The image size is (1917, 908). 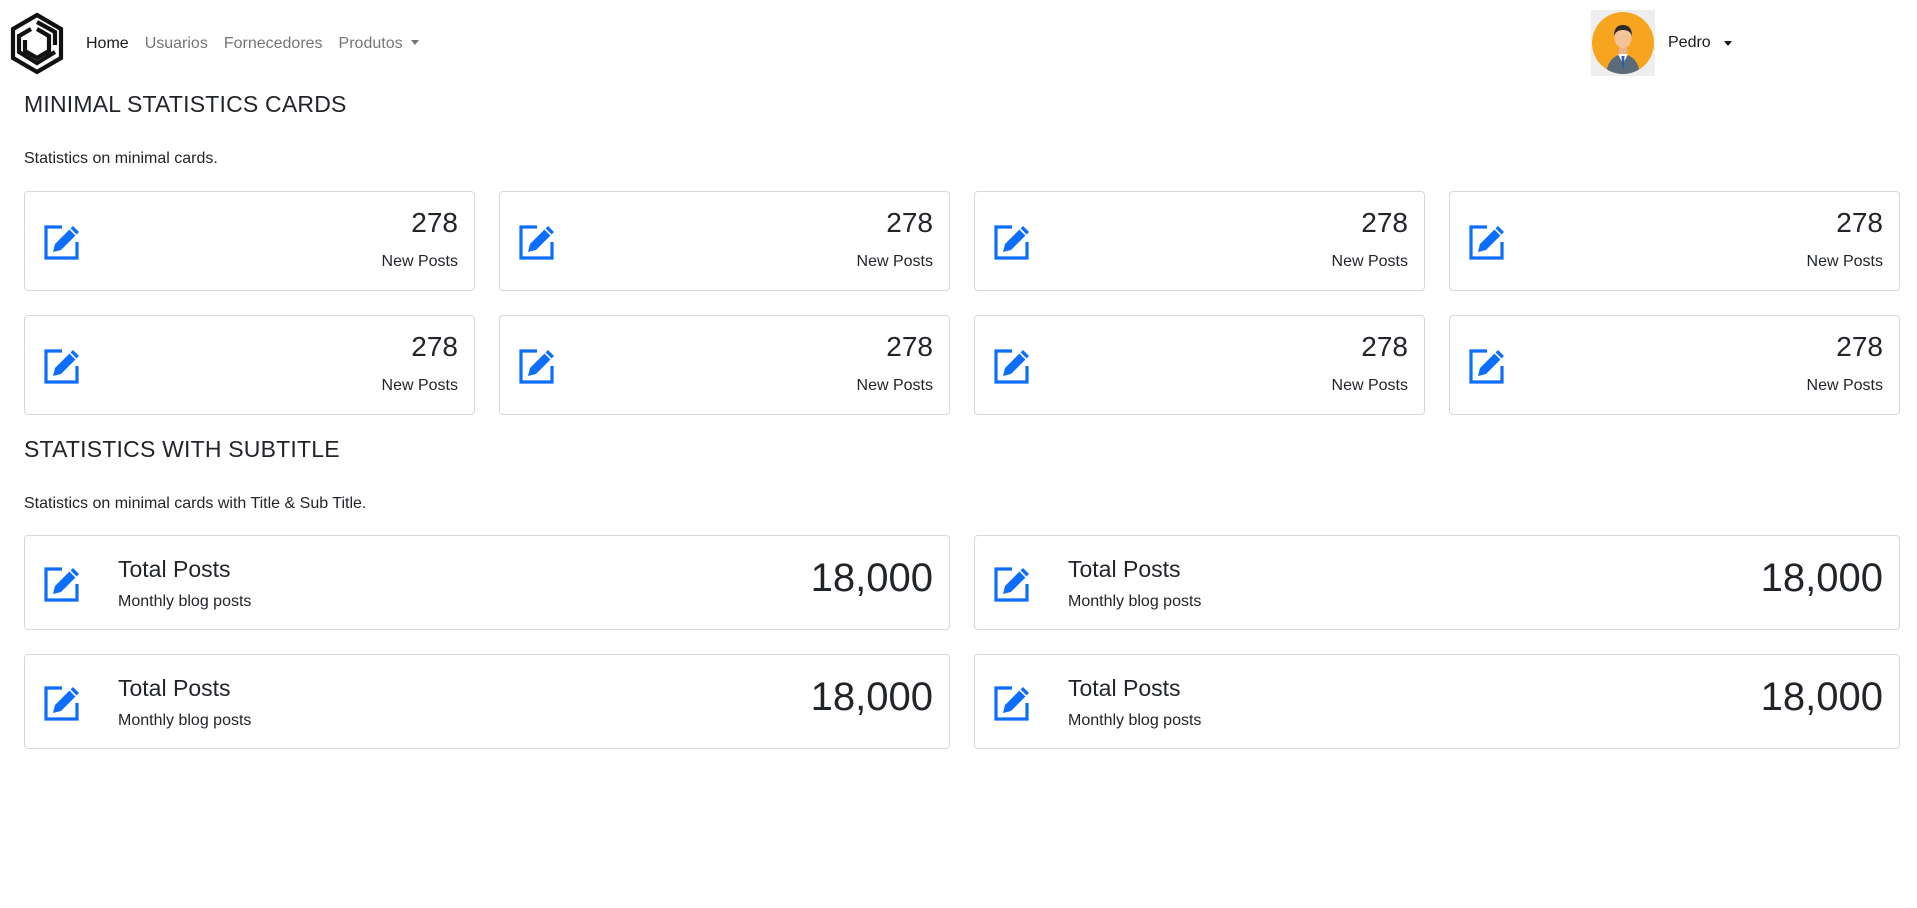 I want to click on avatar, so click(x=1623, y=43).